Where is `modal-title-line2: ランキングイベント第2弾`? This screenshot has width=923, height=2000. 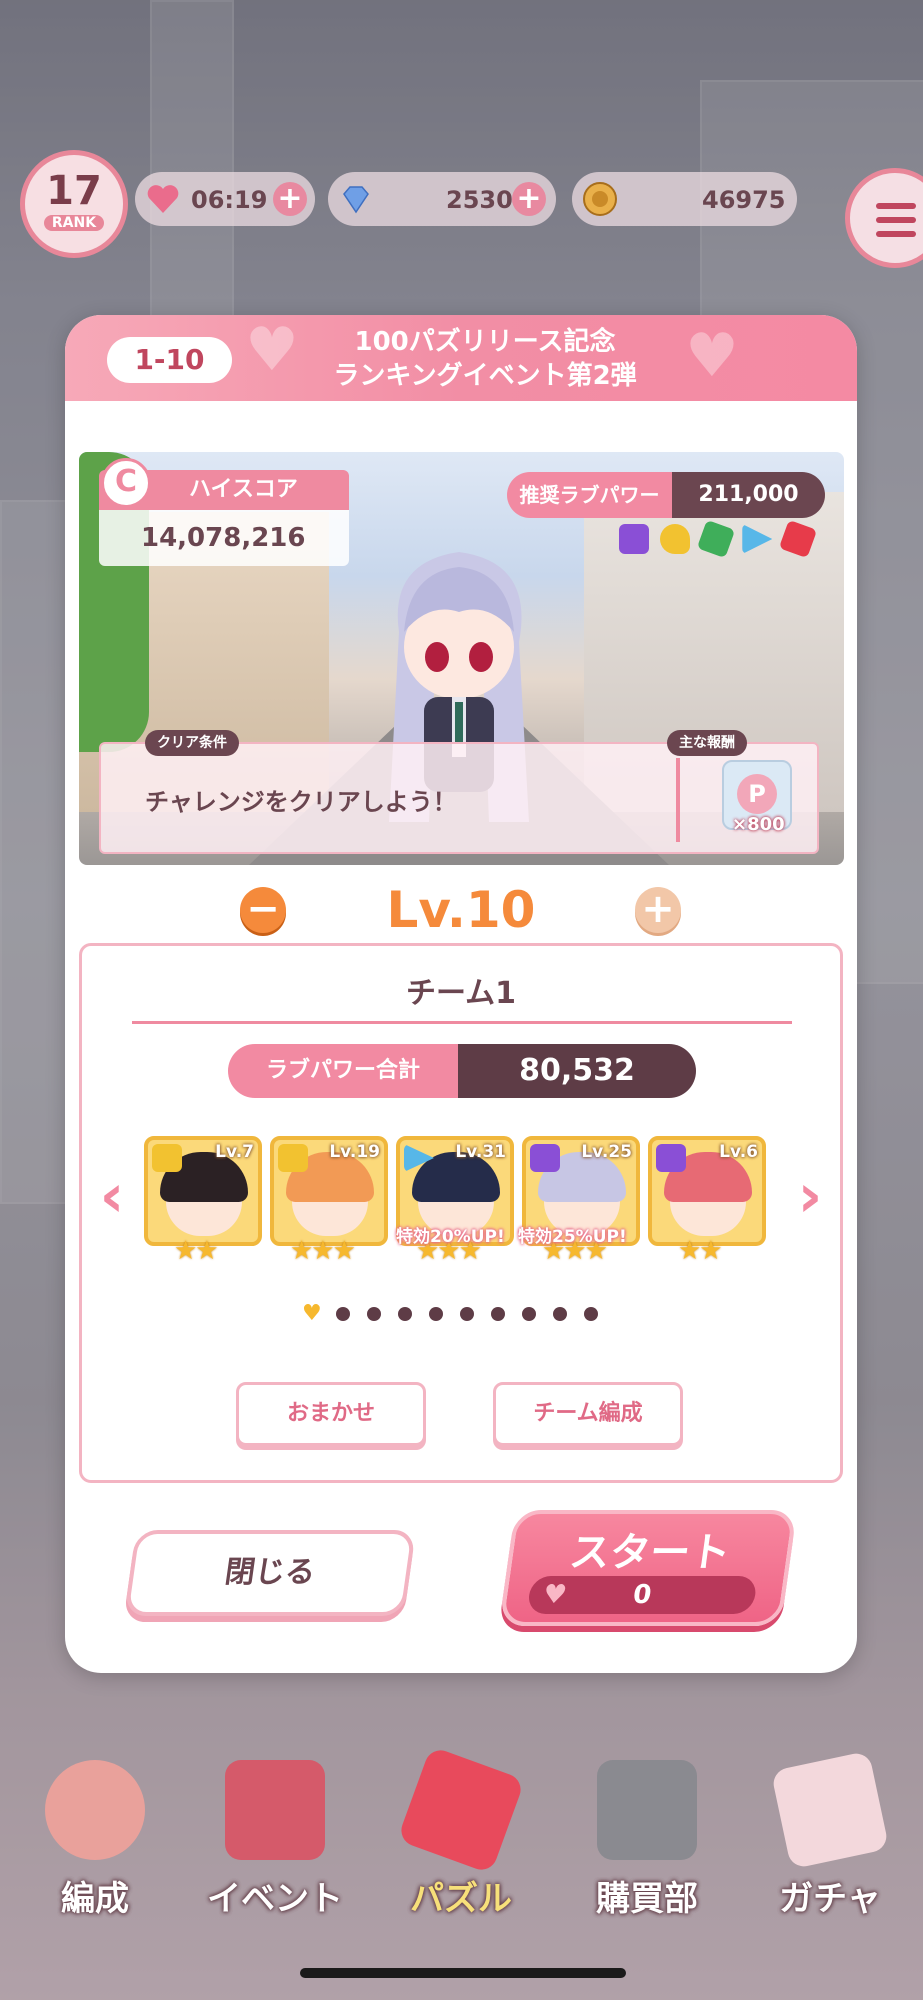
modal-title-line2: ランキングイベント第2弾 is located at coordinates (485, 376).